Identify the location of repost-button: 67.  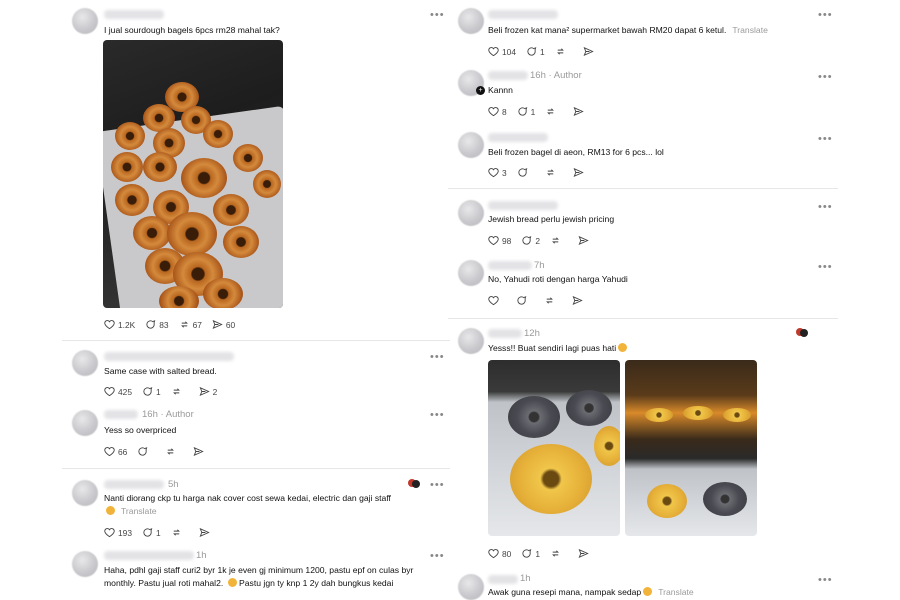
(190, 324).